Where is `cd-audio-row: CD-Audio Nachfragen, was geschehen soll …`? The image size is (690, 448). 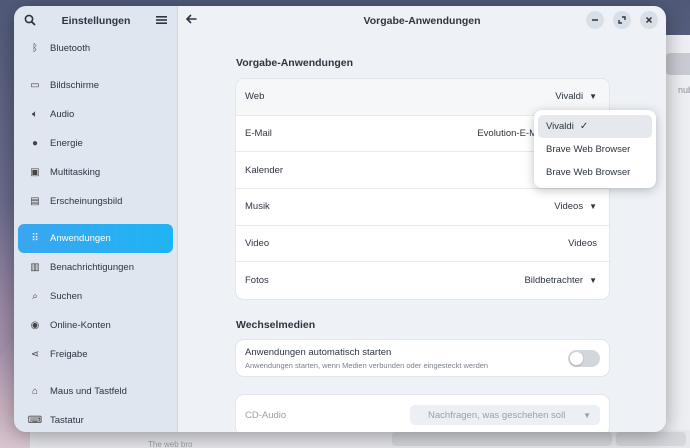 cd-audio-row: CD-Audio Nachfragen, was geschehen soll … is located at coordinates (422, 415).